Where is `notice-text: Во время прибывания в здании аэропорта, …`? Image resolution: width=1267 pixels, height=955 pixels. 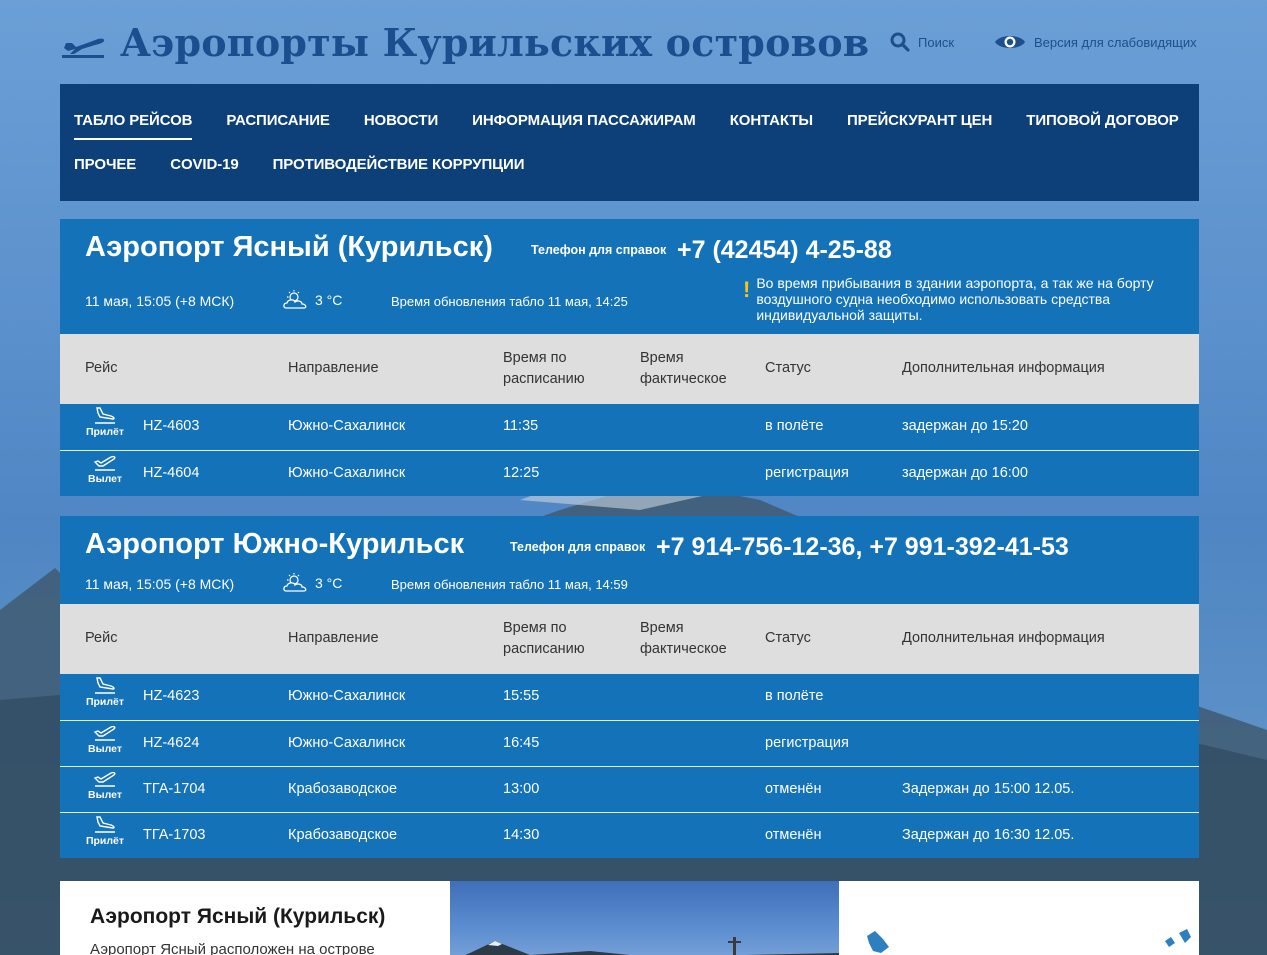 notice-text: Во время прибывания в здании аэропорта, … is located at coordinates (955, 299).